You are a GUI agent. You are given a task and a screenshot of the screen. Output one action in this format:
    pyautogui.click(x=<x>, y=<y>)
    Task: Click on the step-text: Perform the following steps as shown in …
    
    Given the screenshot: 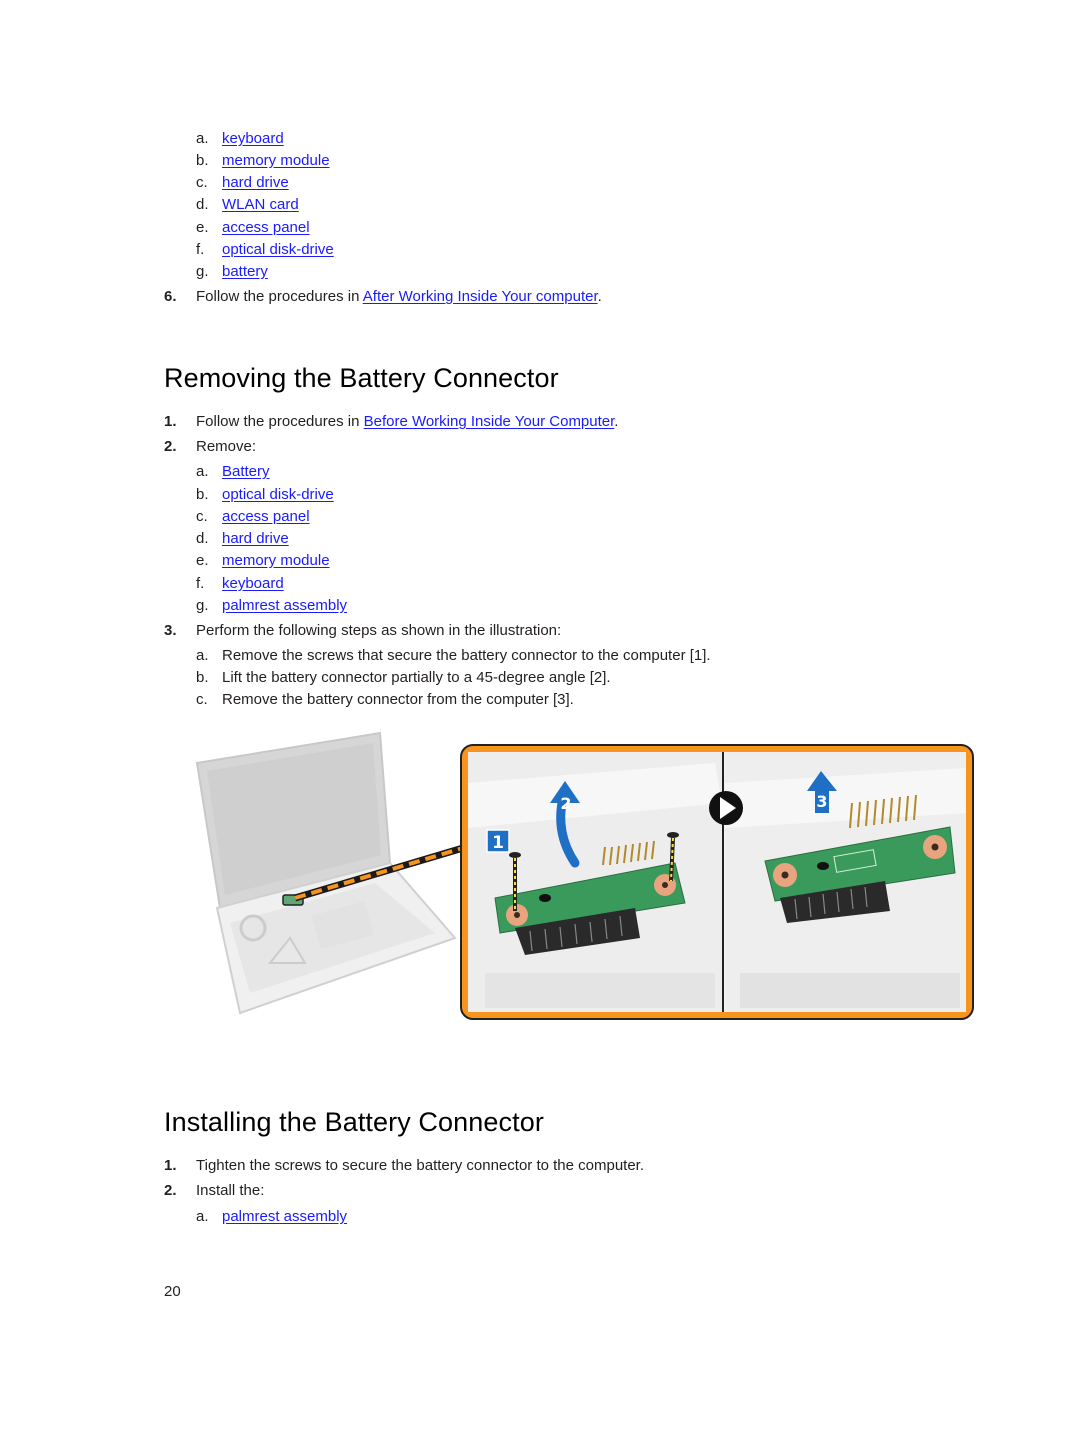 What is the action you would take?
    pyautogui.click(x=379, y=630)
    